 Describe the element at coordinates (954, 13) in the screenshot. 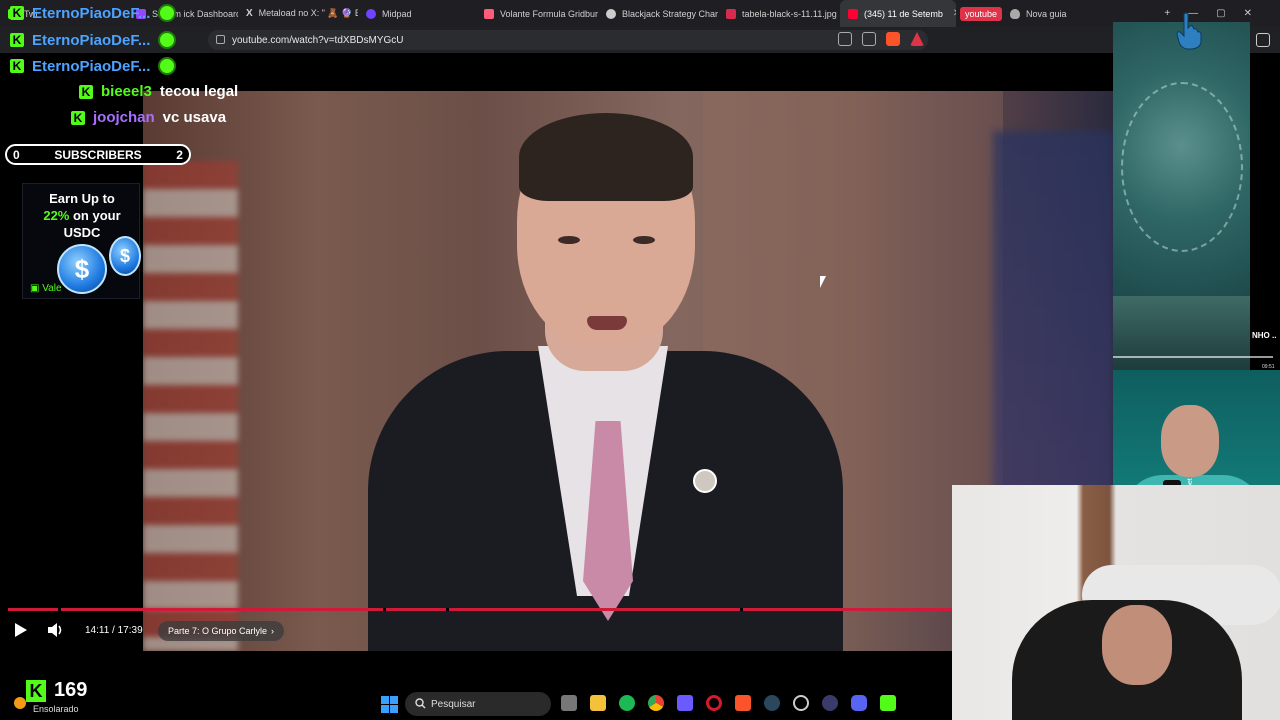

I see `close-tab-icon: ✕` at that location.